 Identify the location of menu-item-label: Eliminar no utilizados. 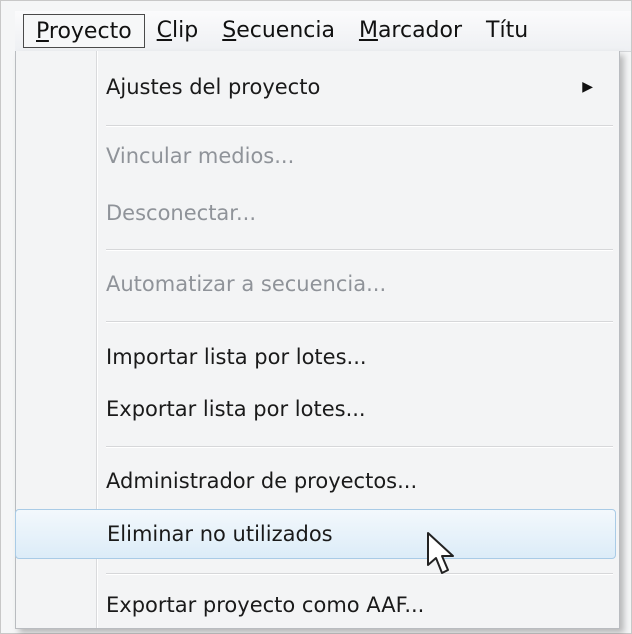
(220, 534).